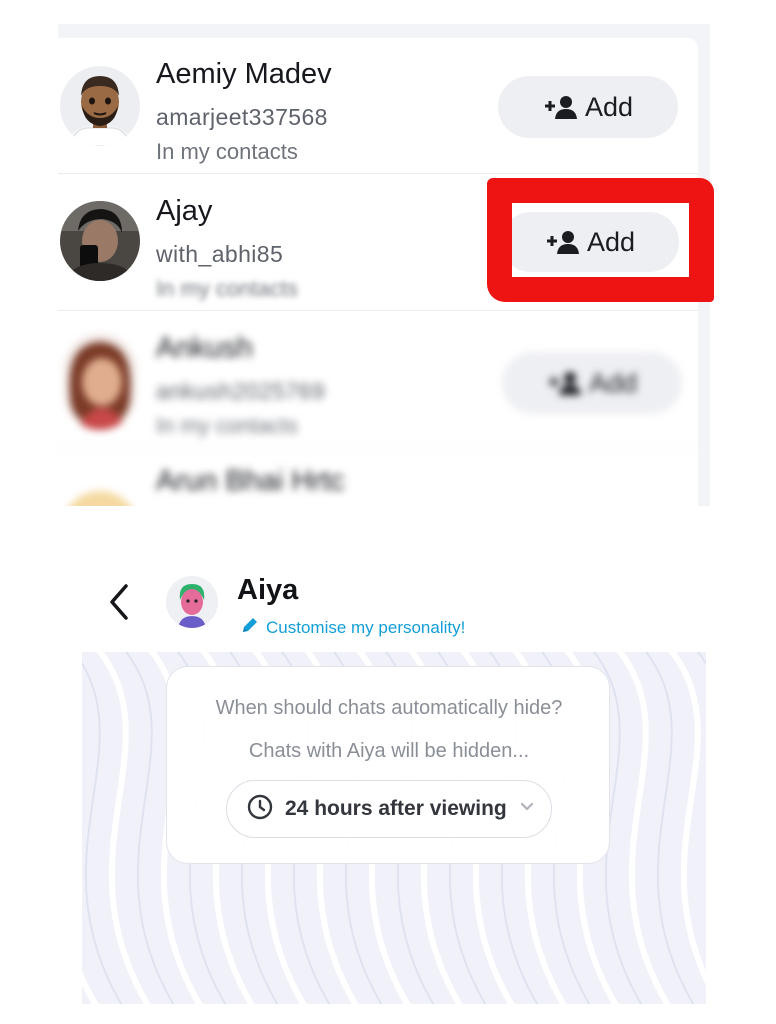  Describe the element at coordinates (378, 477) in the screenshot. I see `contact-row: Arun Bhai Hrtc` at that location.